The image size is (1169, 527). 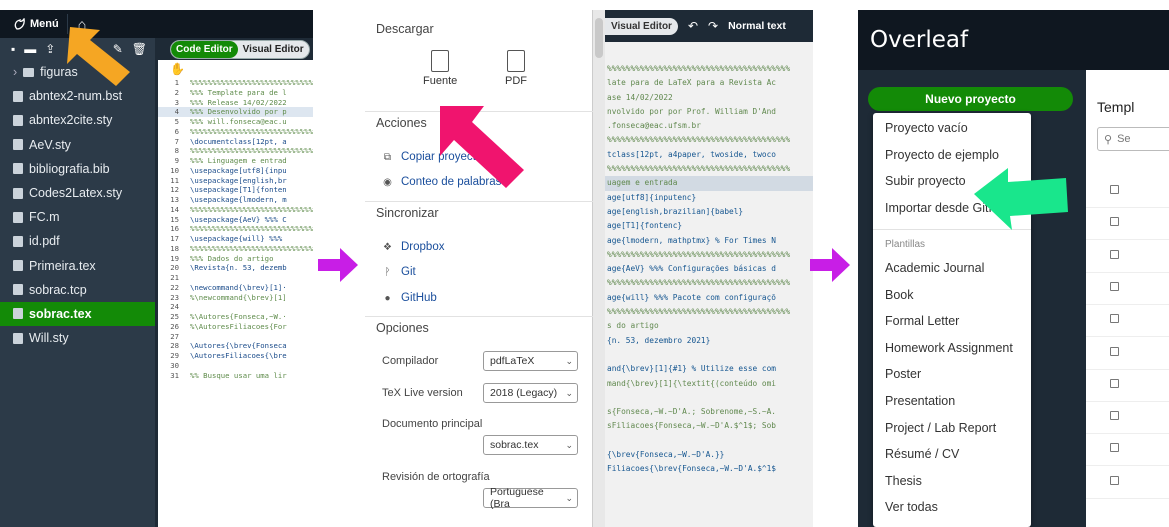 I want to click on code-line: 27, so click(x=235, y=337).